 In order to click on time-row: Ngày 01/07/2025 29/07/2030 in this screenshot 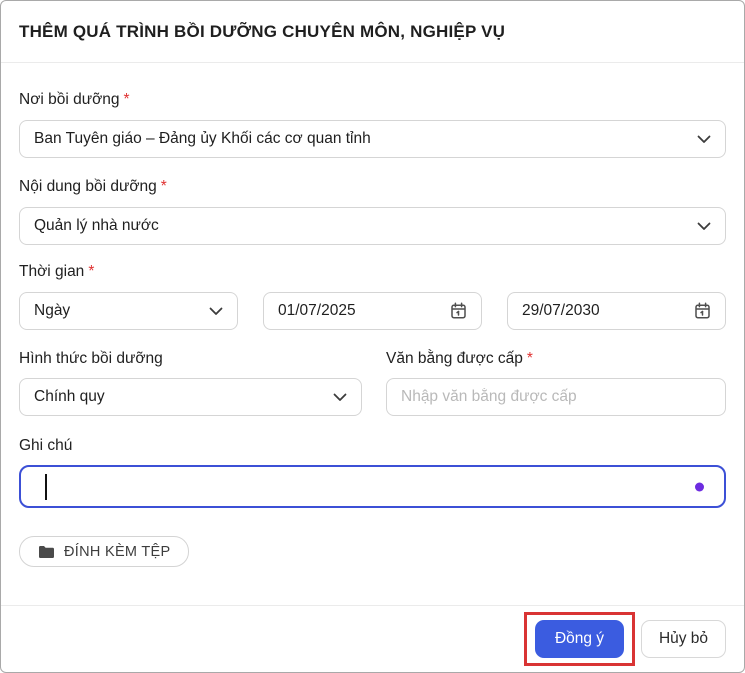, I will do `click(372, 311)`.